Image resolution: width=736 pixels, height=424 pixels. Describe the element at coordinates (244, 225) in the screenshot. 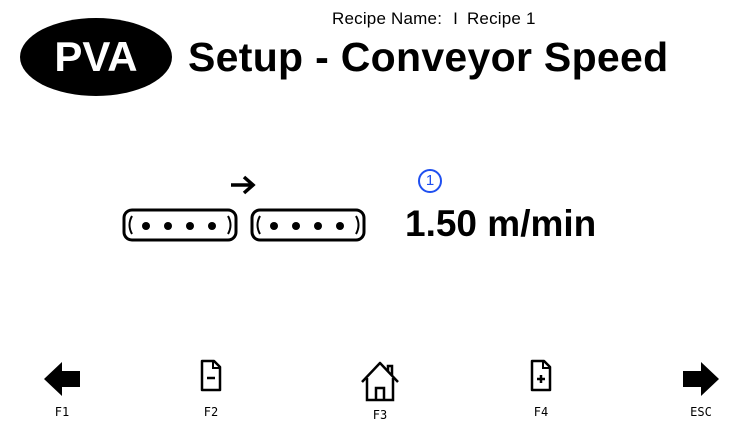

I see `conveyor-icon` at that location.